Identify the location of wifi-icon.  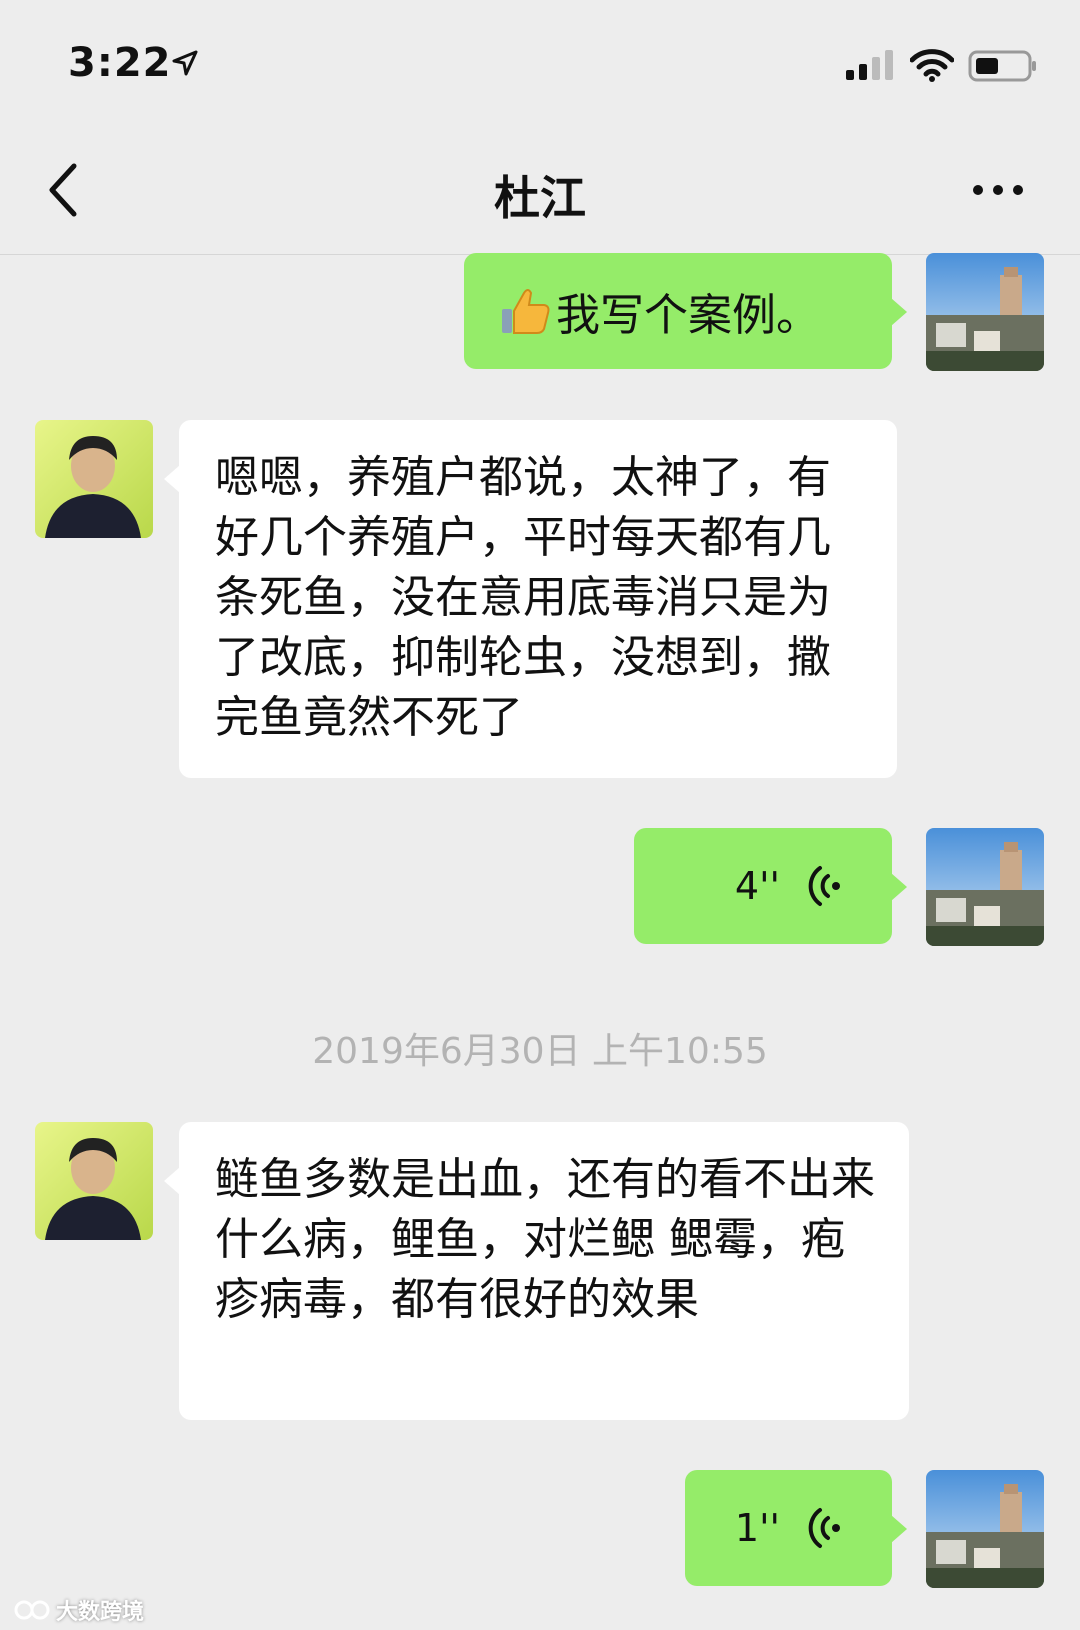
(932, 65).